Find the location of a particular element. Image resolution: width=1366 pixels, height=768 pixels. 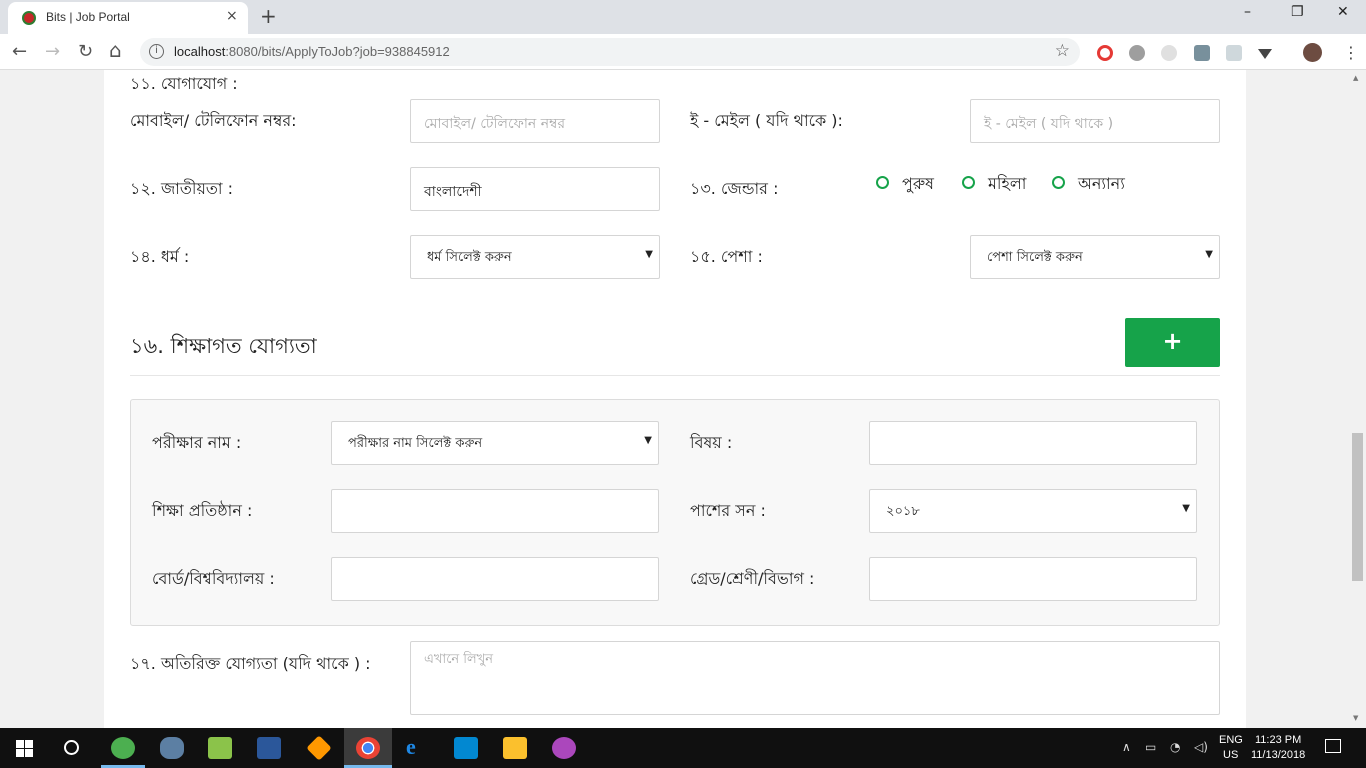

site-info-icon: i is located at coordinates (156, 51).